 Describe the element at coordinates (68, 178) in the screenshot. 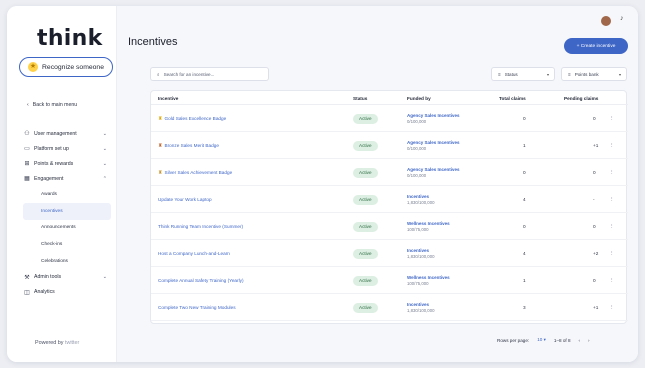

I see `sidebar-item-engagement: ▦ Engagement ⌃` at that location.